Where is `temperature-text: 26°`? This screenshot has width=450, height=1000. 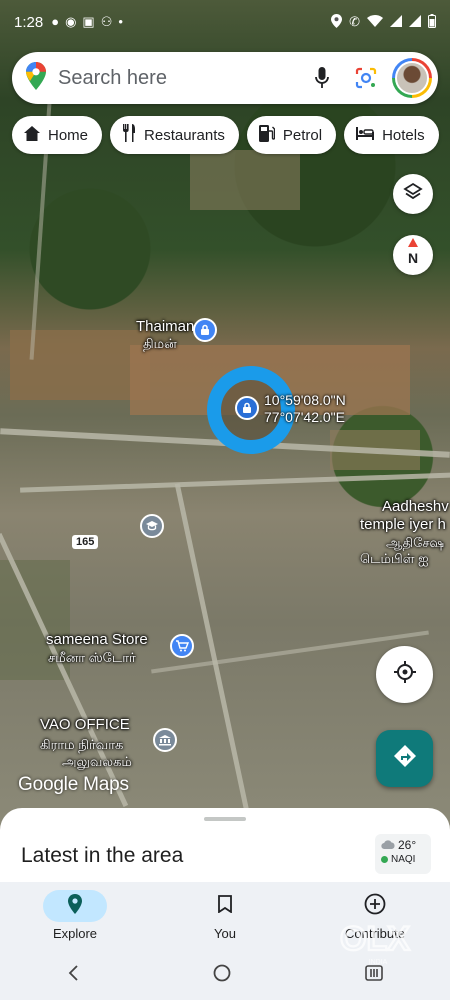
temperature-text: 26° is located at coordinates (407, 845).